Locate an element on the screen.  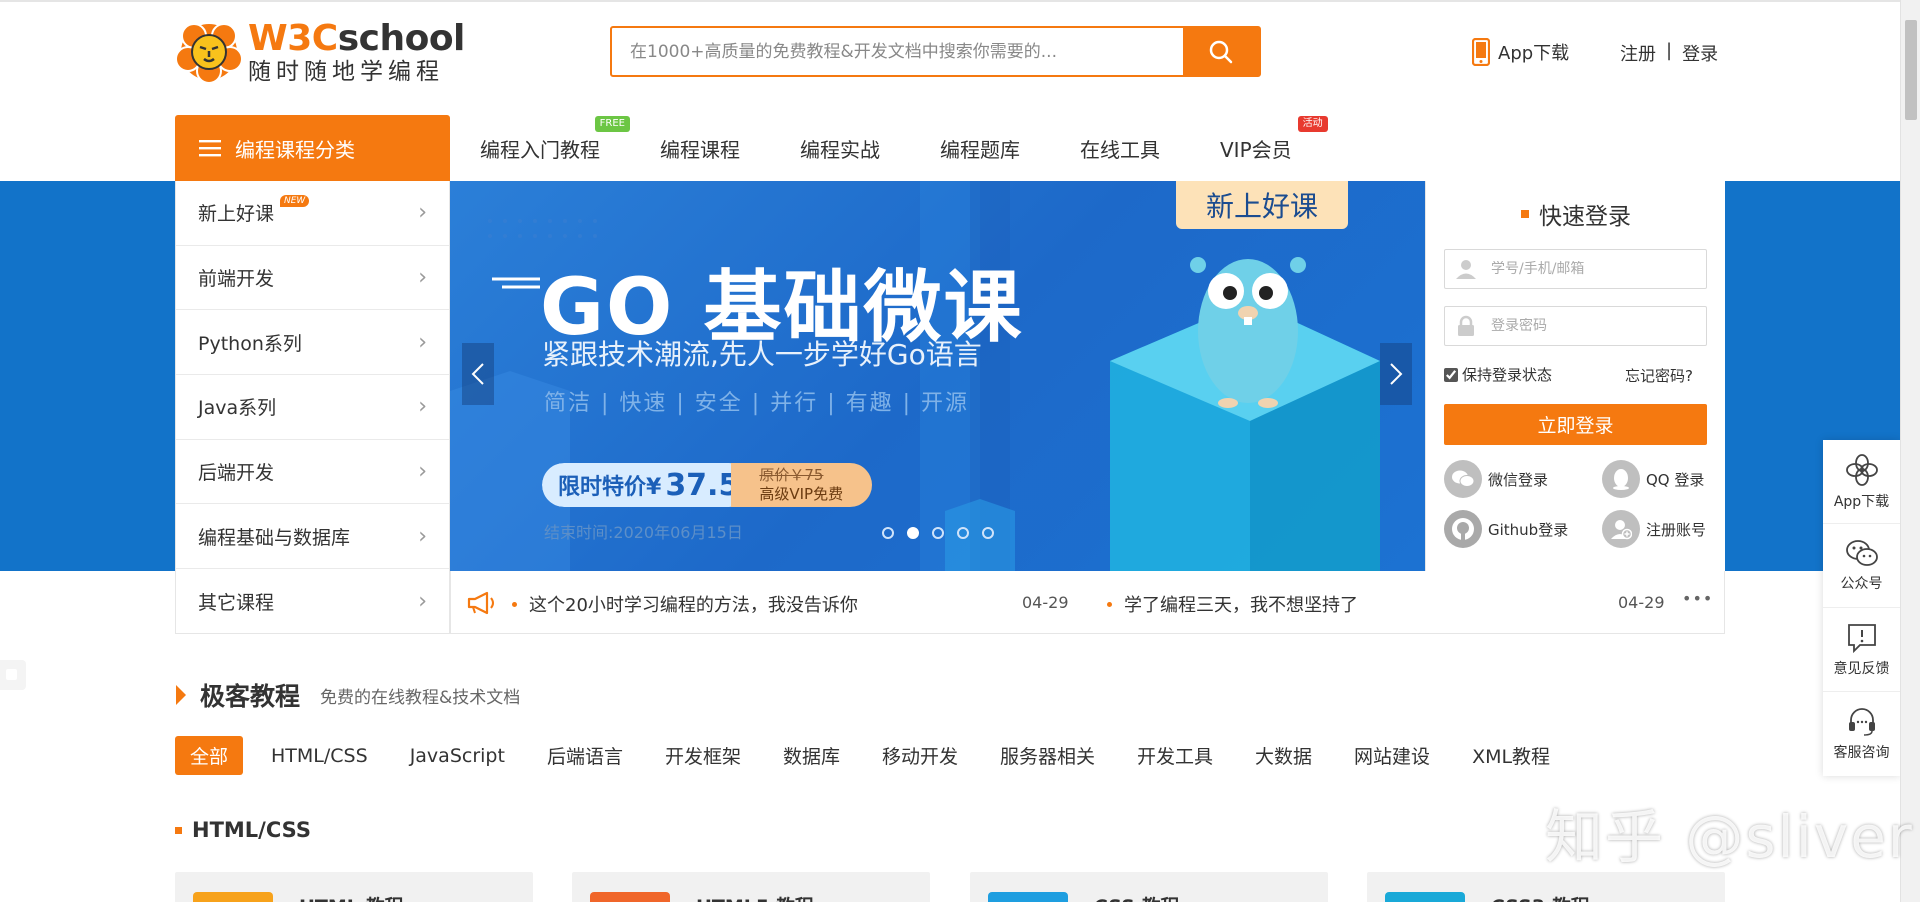
wechat-login: 微信登录 is located at coordinates (1496, 479).